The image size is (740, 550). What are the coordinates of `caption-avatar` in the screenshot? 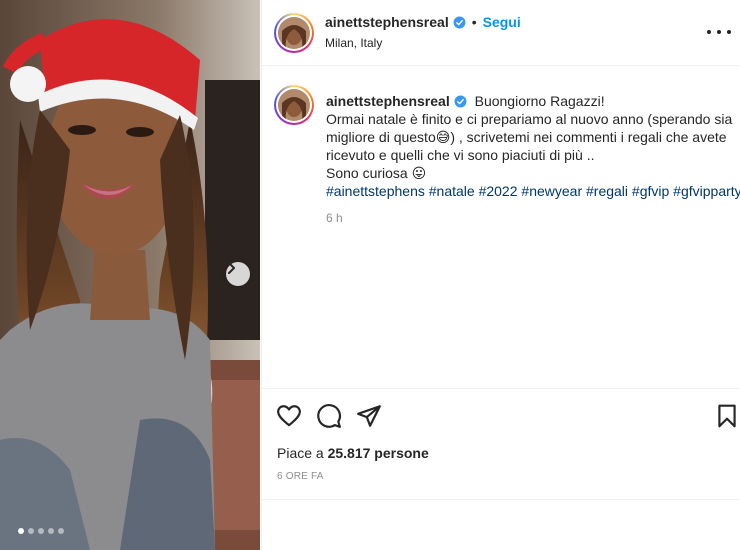 It's located at (294, 105).